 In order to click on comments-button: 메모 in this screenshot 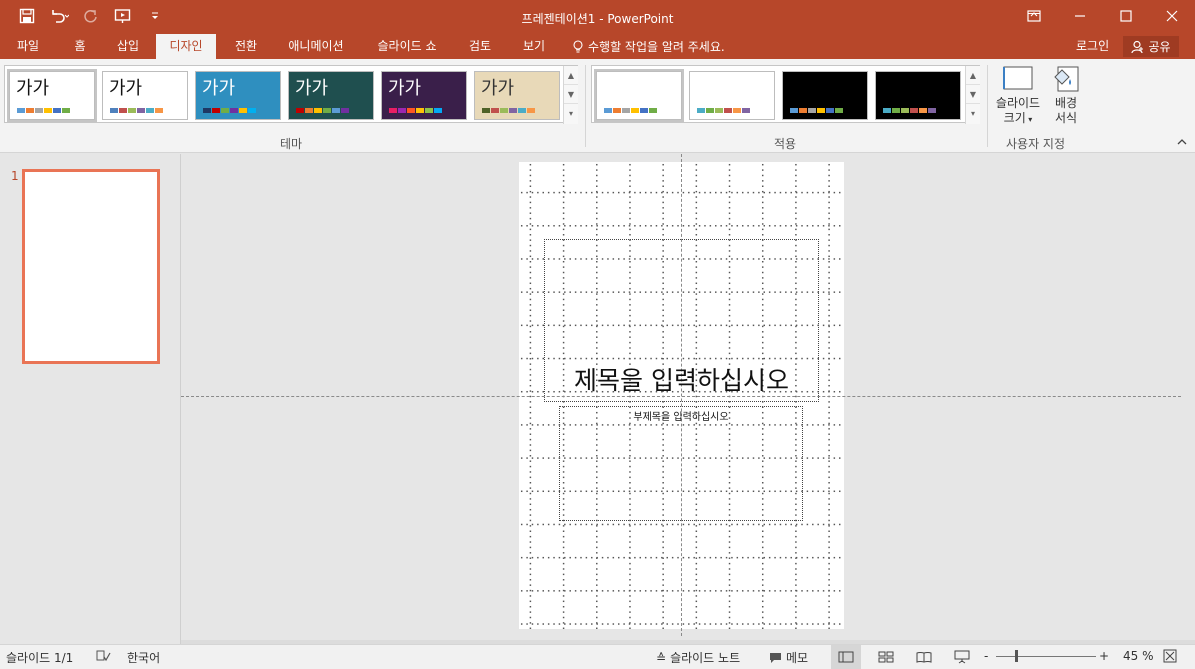, I will do `click(788, 657)`.